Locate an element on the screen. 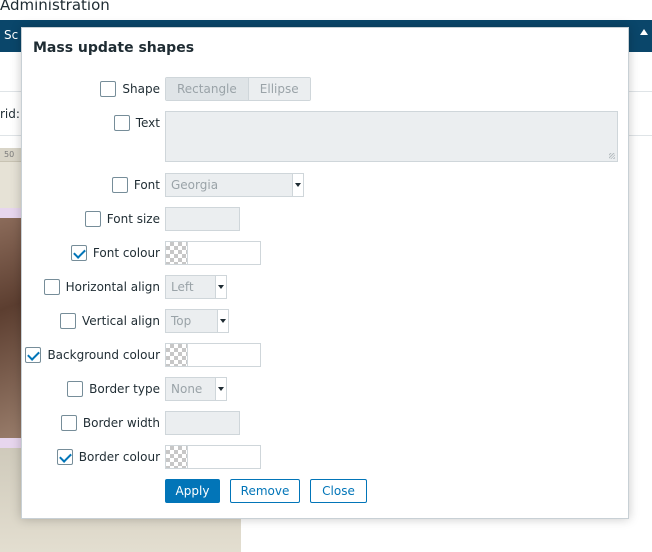  border-width-toggle: Border width is located at coordinates (110, 423).